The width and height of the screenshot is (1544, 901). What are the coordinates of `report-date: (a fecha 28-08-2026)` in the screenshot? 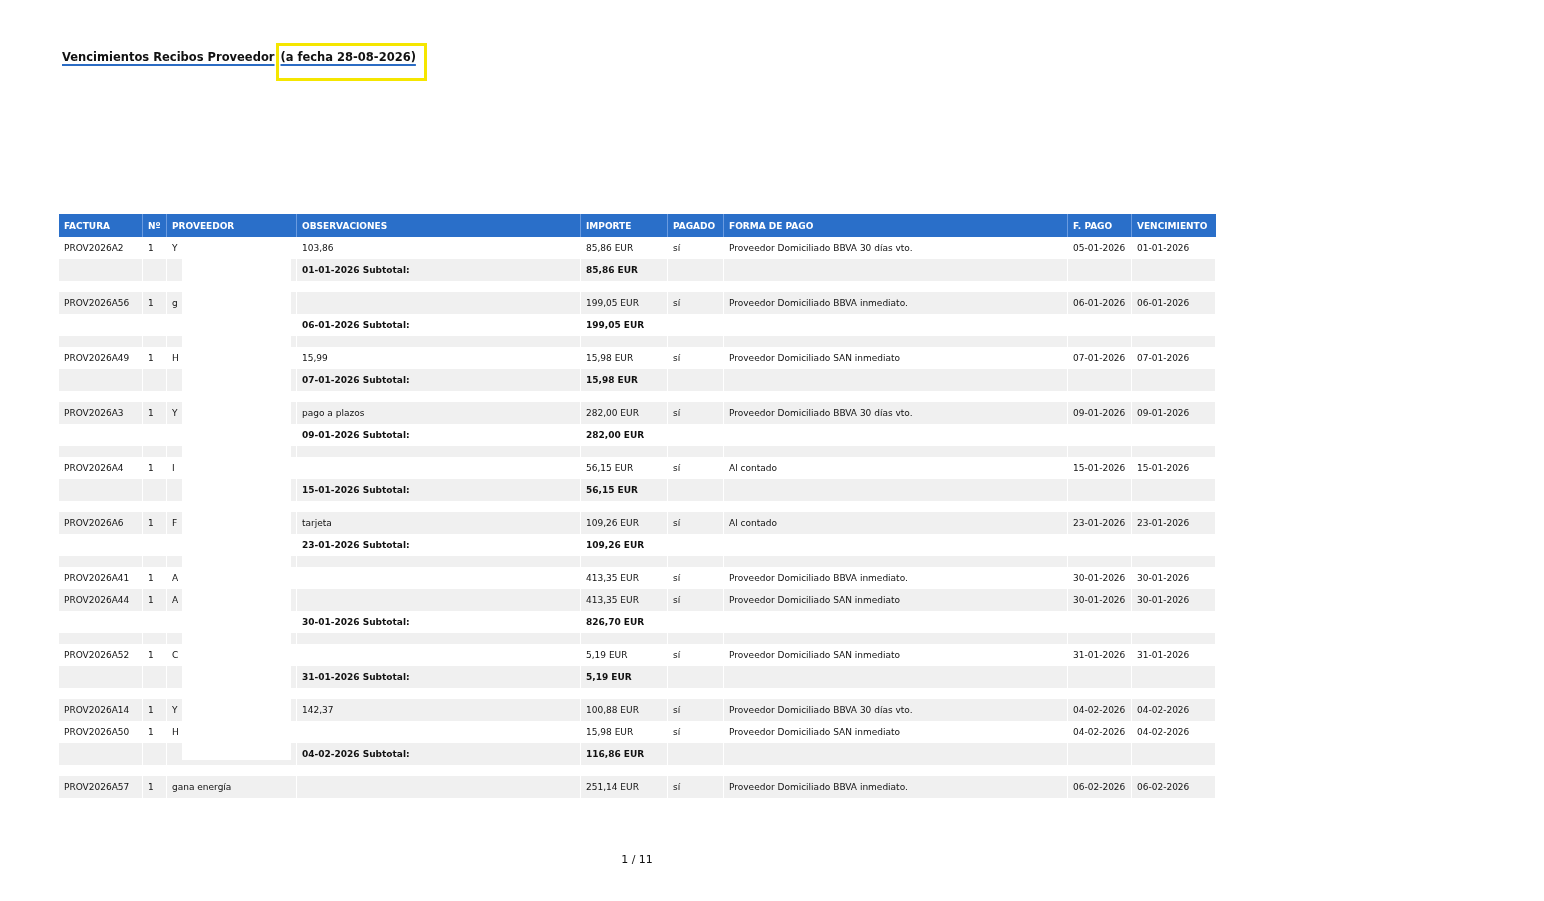 It's located at (351, 62).